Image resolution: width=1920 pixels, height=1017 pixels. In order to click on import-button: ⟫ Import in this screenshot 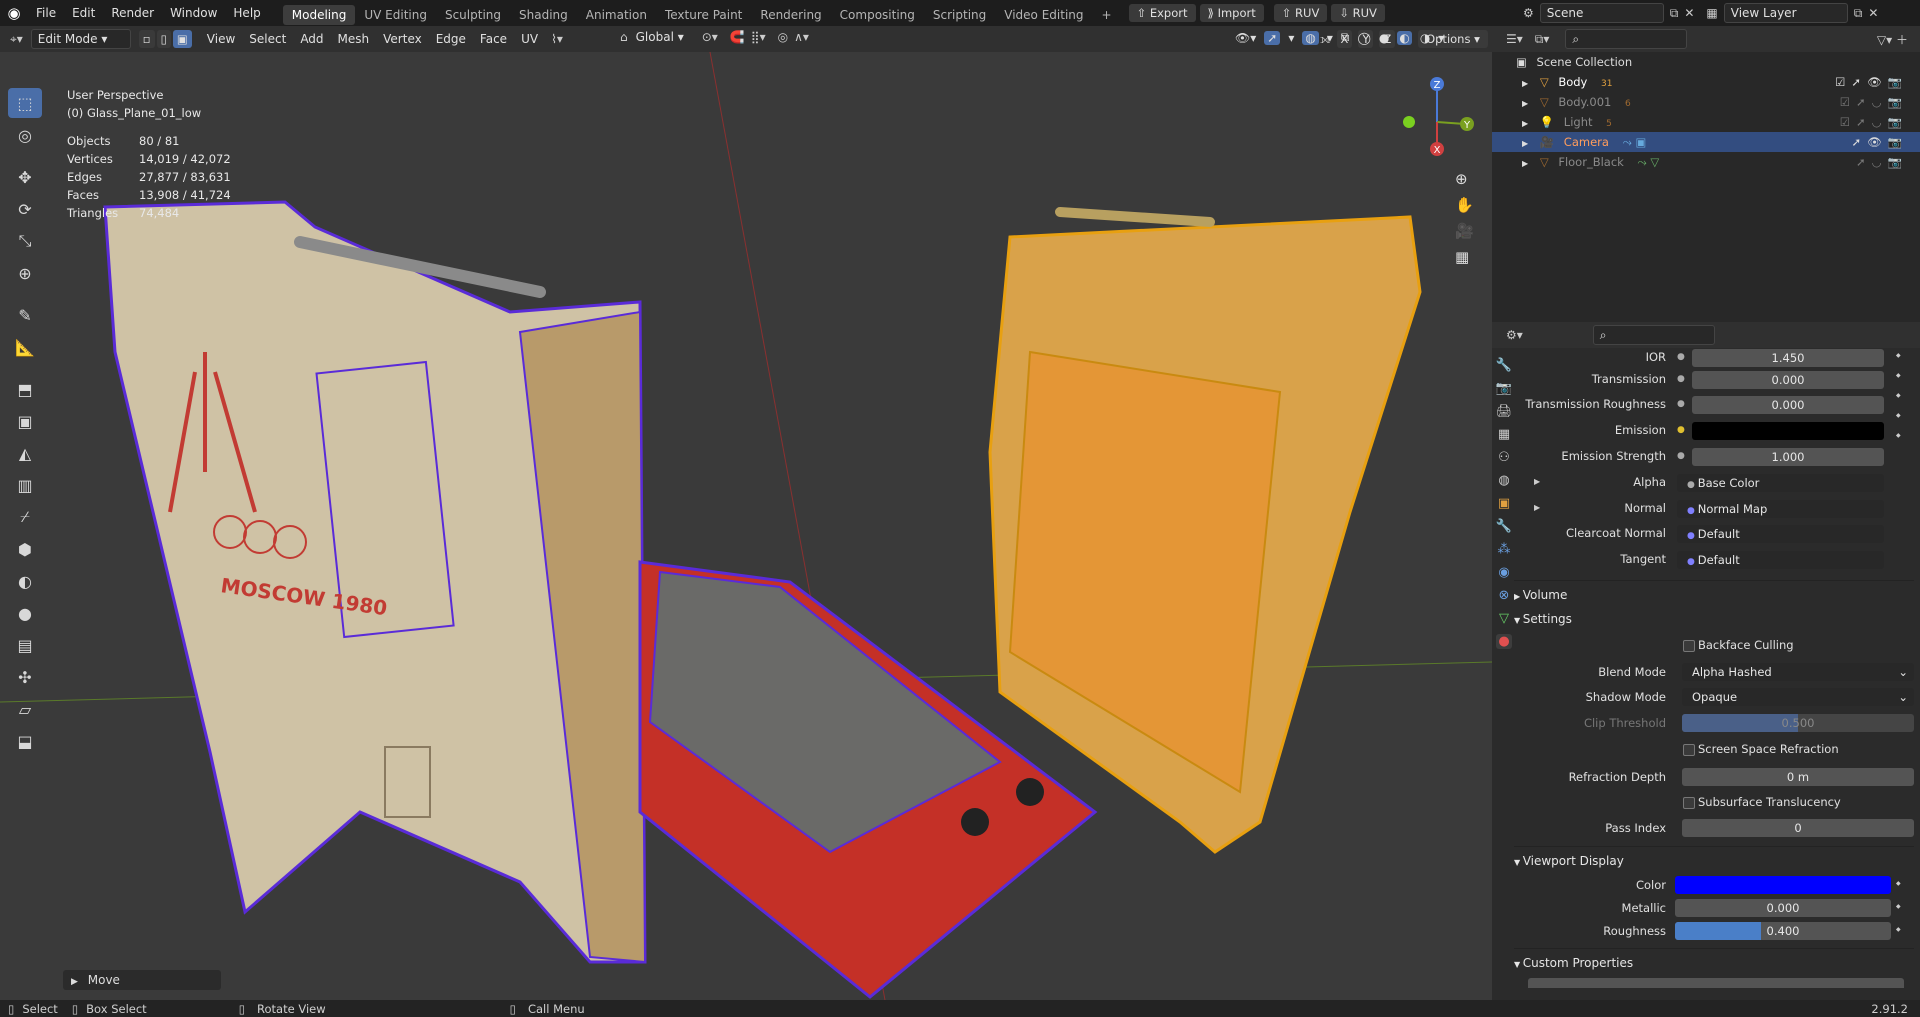, I will do `click(1231, 13)`.